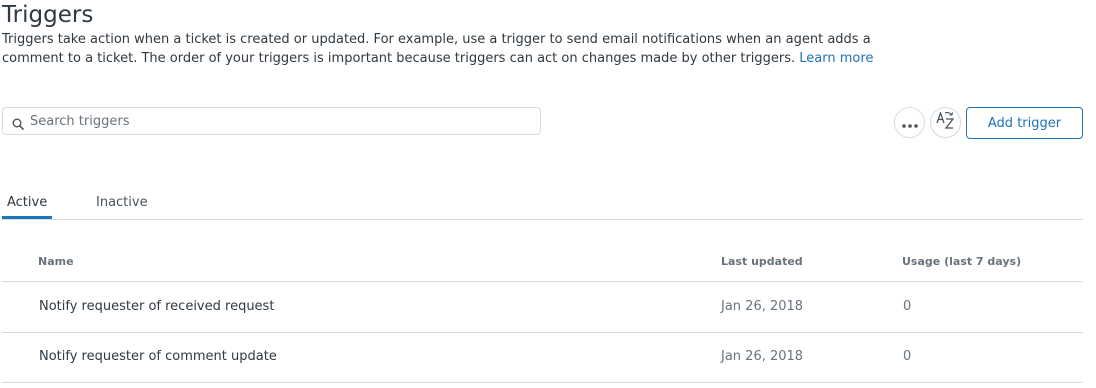  I want to click on search-input, so click(285, 121).